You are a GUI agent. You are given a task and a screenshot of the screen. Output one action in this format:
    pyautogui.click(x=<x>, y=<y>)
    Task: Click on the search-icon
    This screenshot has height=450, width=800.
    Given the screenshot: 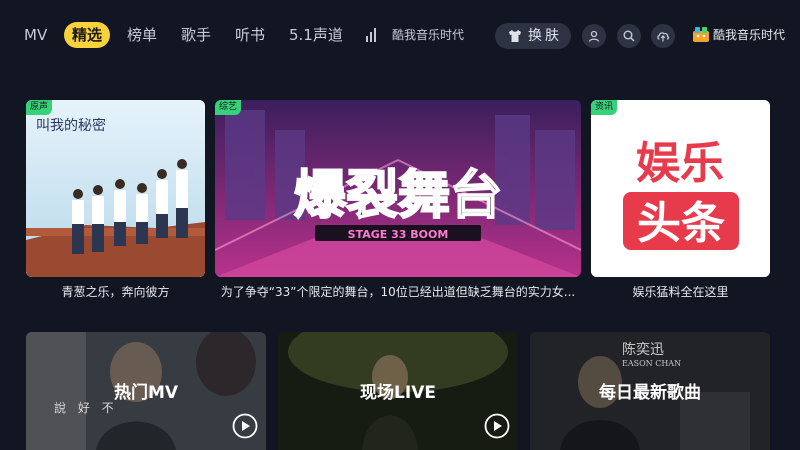 What is the action you would take?
    pyautogui.click(x=629, y=36)
    